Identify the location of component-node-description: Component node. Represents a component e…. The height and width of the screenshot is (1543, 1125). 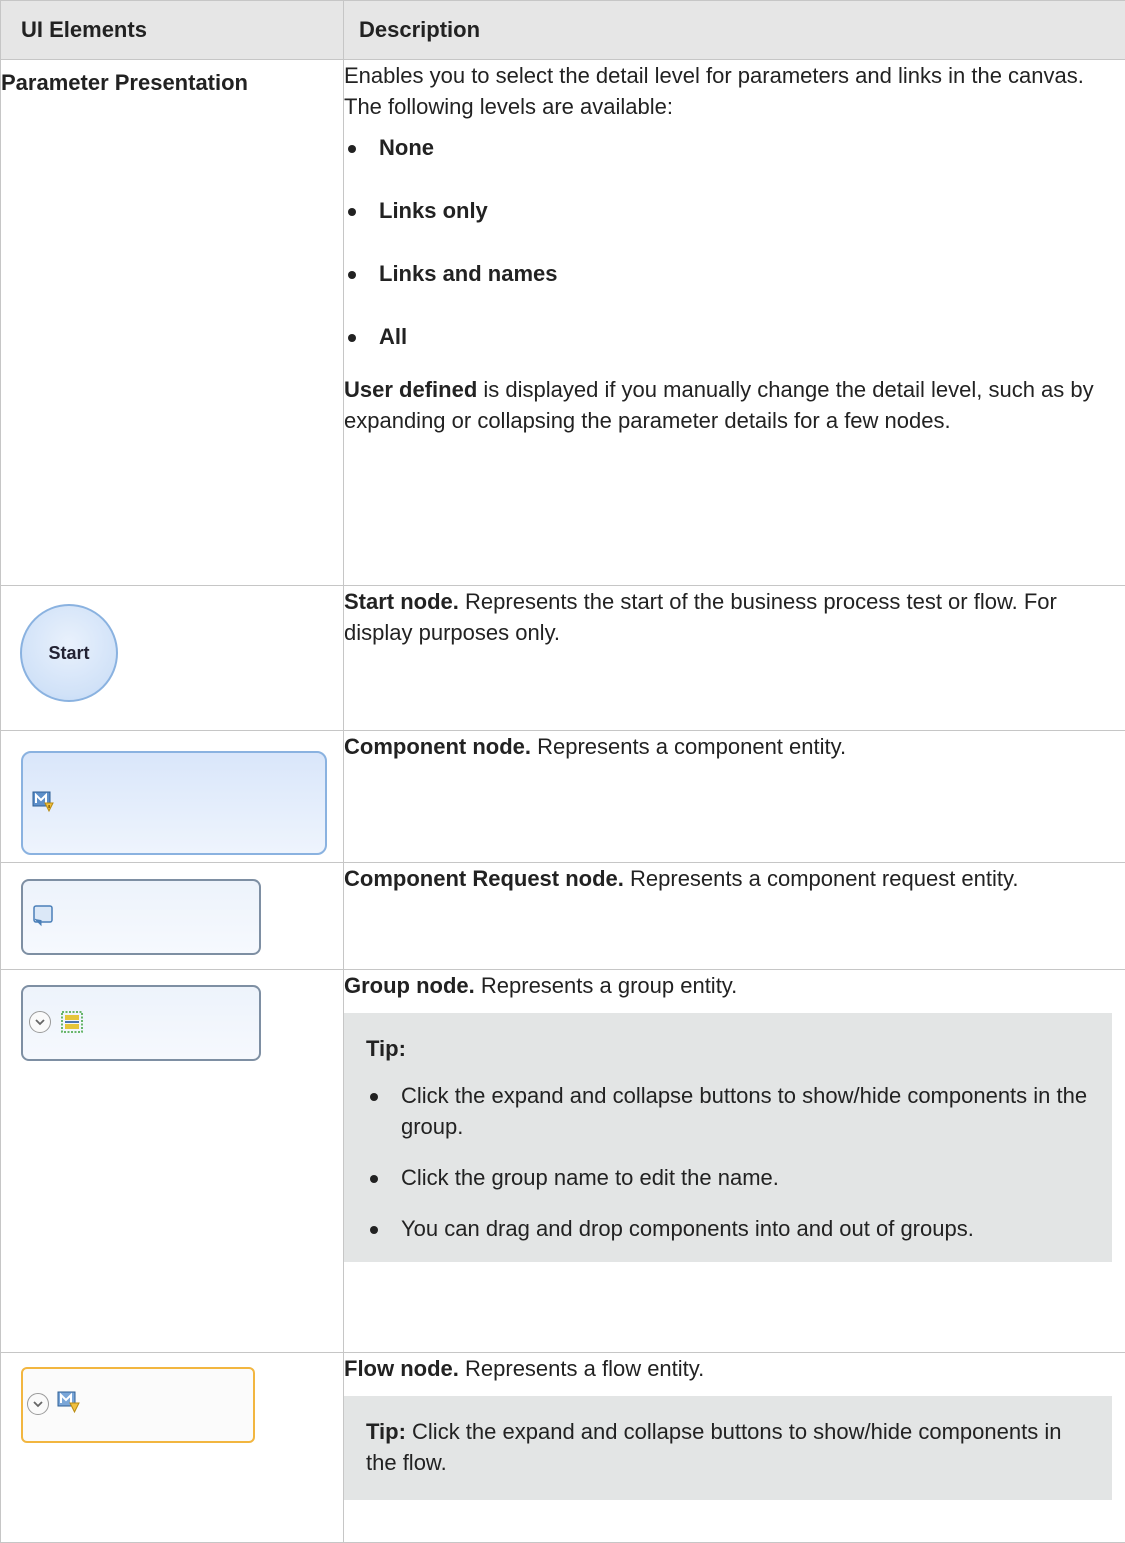
(734, 746).